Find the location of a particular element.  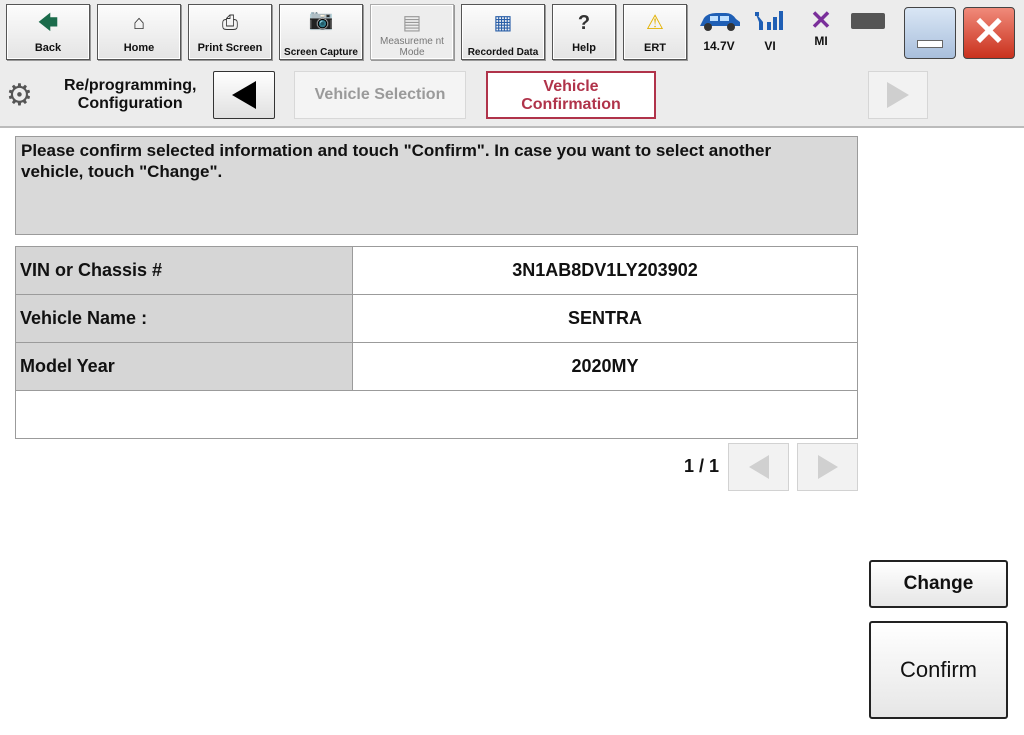

breadcrumb-root-line1: Re/programming, is located at coordinates (130, 85).